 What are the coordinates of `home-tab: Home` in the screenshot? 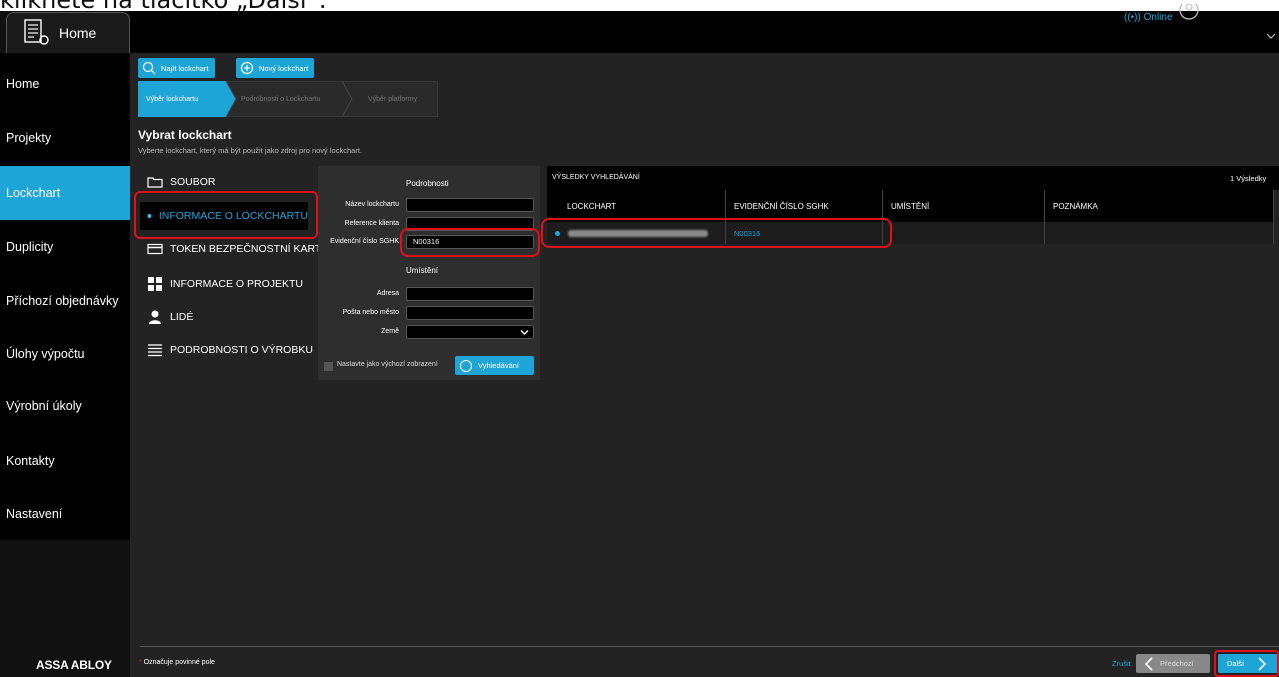 It's located at (68, 32).